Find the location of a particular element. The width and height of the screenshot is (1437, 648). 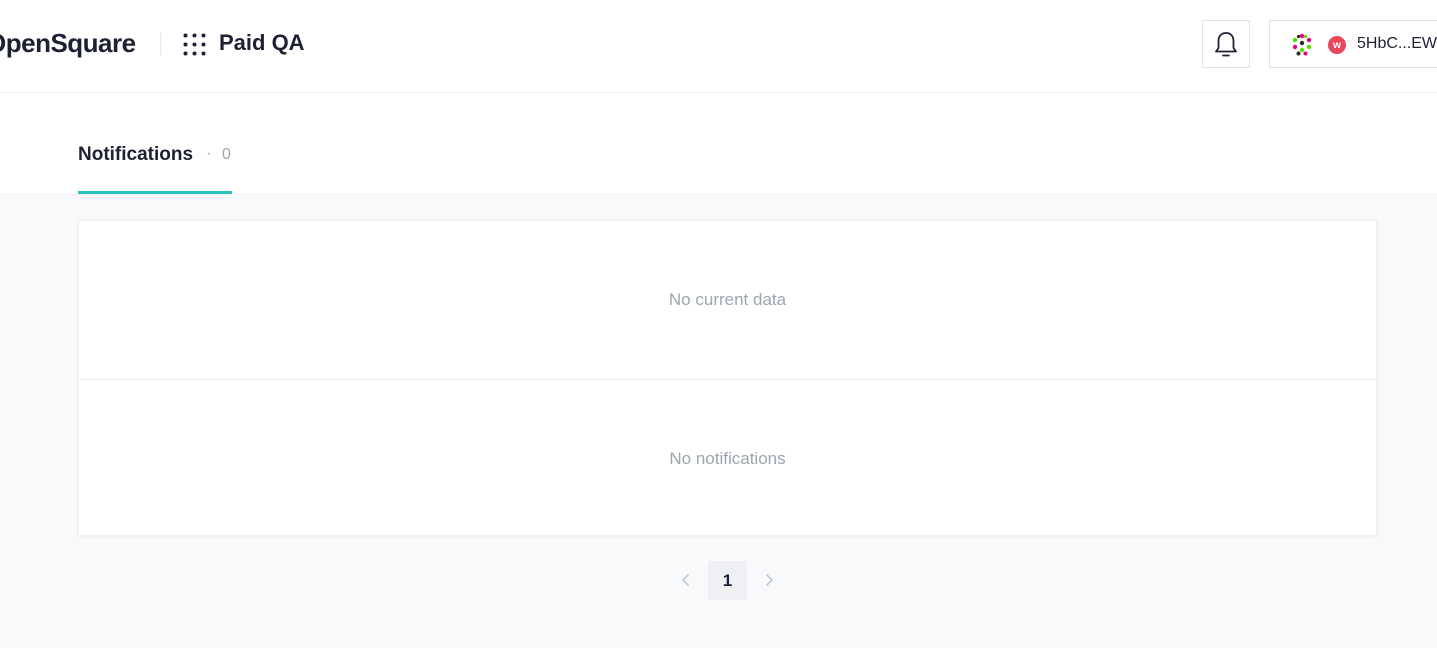

tab-count: 0 is located at coordinates (226, 154).